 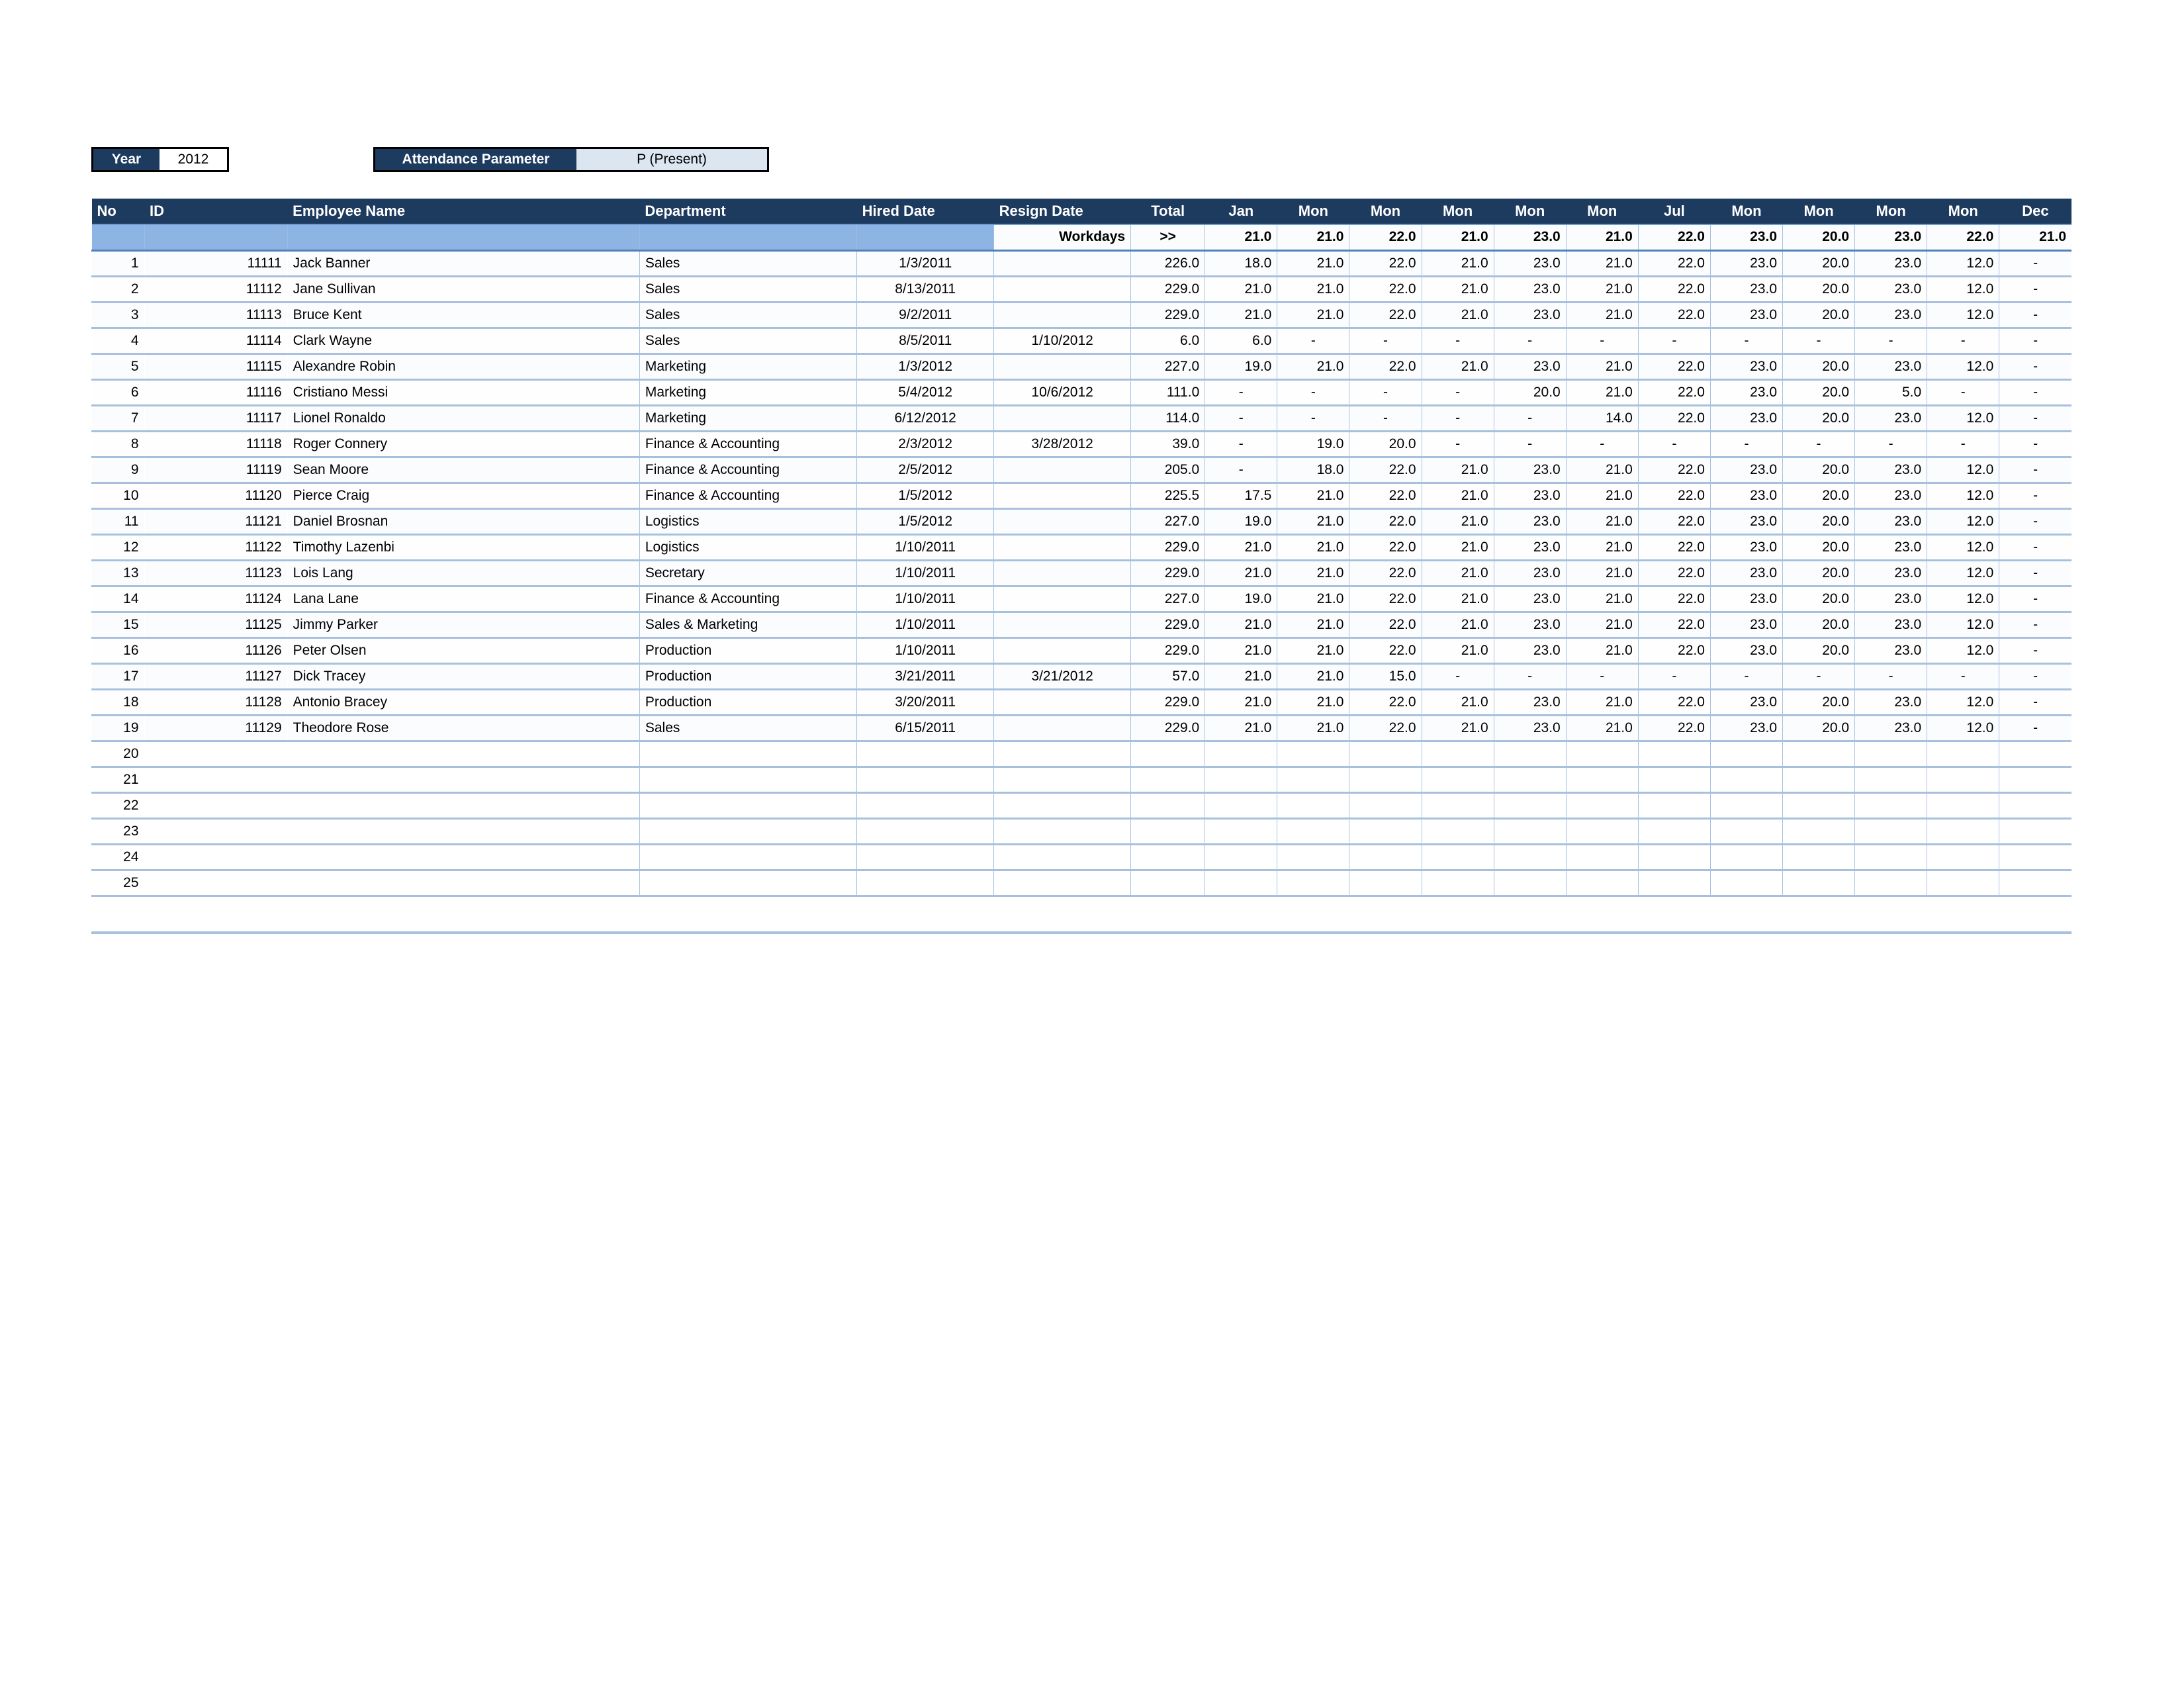 I want to click on year-selector: Year 2012, so click(x=160, y=159).